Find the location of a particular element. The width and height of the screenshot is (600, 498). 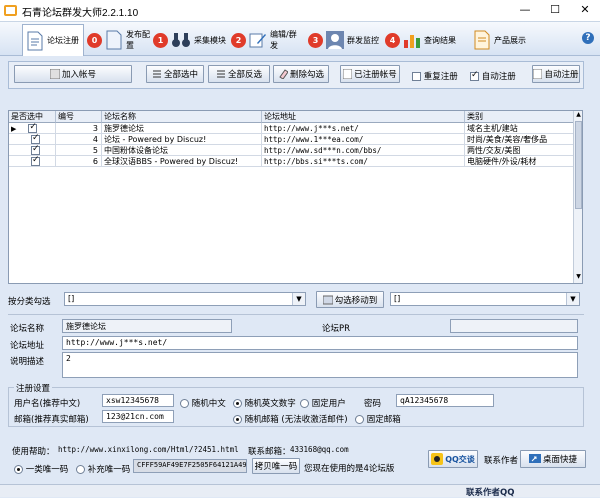

radio-label: 随机中文 is located at coordinates (208, 404).